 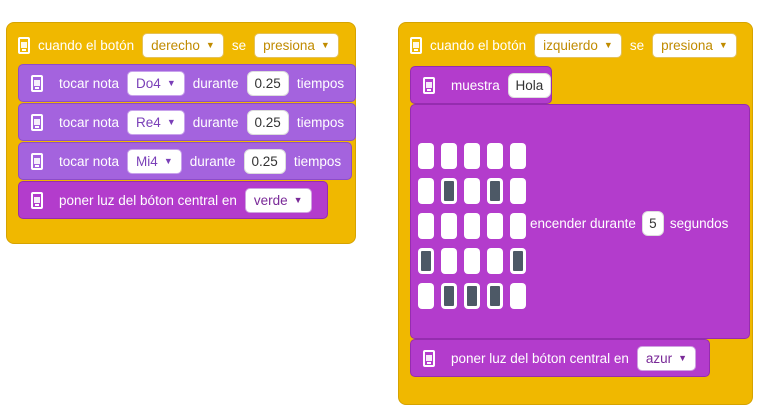 What do you see at coordinates (148, 122) in the screenshot?
I see `note-select-value: Re4` at bounding box center [148, 122].